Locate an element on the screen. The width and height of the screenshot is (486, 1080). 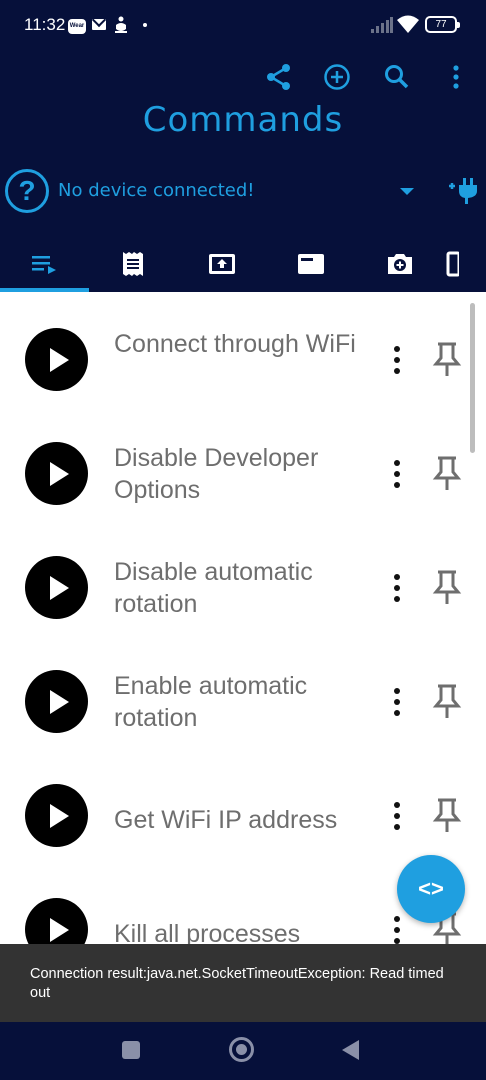
device-status: No device connected! is located at coordinates (156, 190).